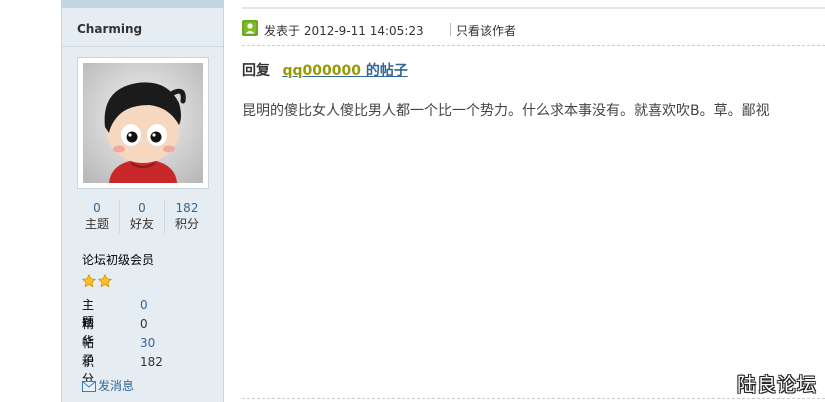 This screenshot has height=402, width=825. Describe the element at coordinates (97, 216) in the screenshot. I see `stat-topics: 0 主题` at that location.